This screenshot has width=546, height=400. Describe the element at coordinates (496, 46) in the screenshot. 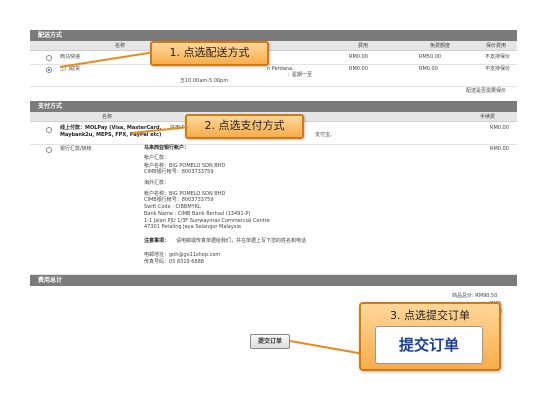

I see `shipping-col-insure: 保价费用` at that location.